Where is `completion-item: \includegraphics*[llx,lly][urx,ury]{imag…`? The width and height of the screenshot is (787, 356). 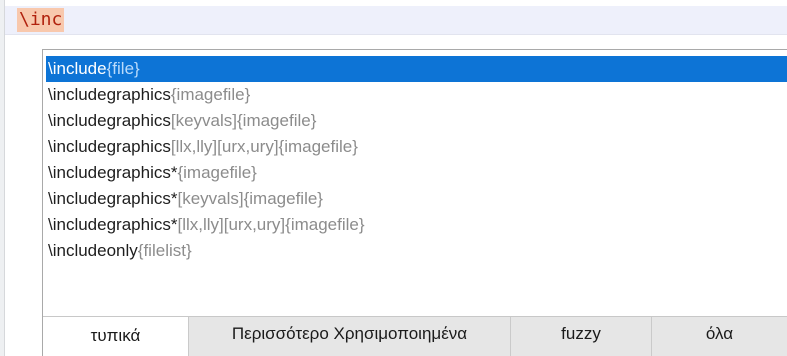
completion-item: \includegraphics*[llx,lly][urx,ury]{imag… is located at coordinates (416, 225).